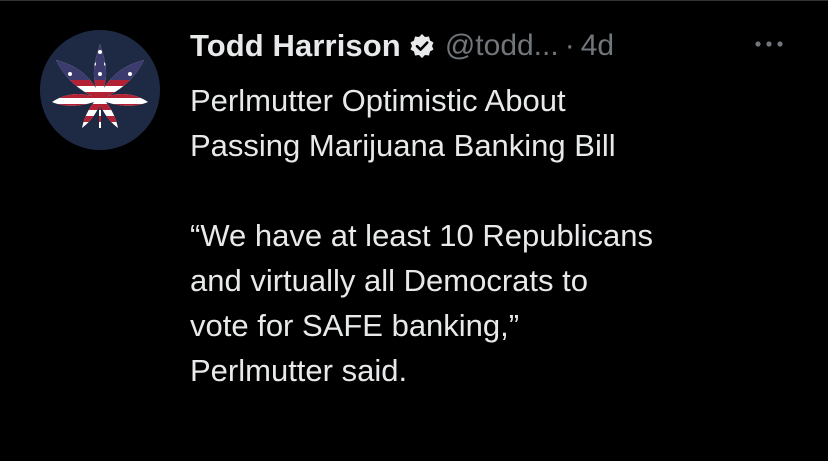 This screenshot has width=828, height=461. I want to click on author-display-name: Todd Harrison, so click(295, 46).